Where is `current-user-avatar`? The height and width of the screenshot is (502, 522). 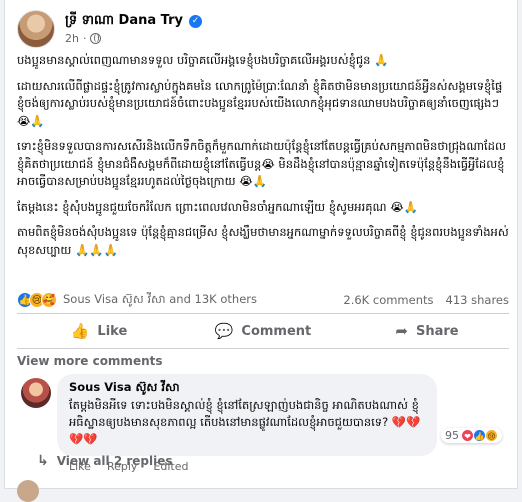 current-user-avatar is located at coordinates (28, 491).